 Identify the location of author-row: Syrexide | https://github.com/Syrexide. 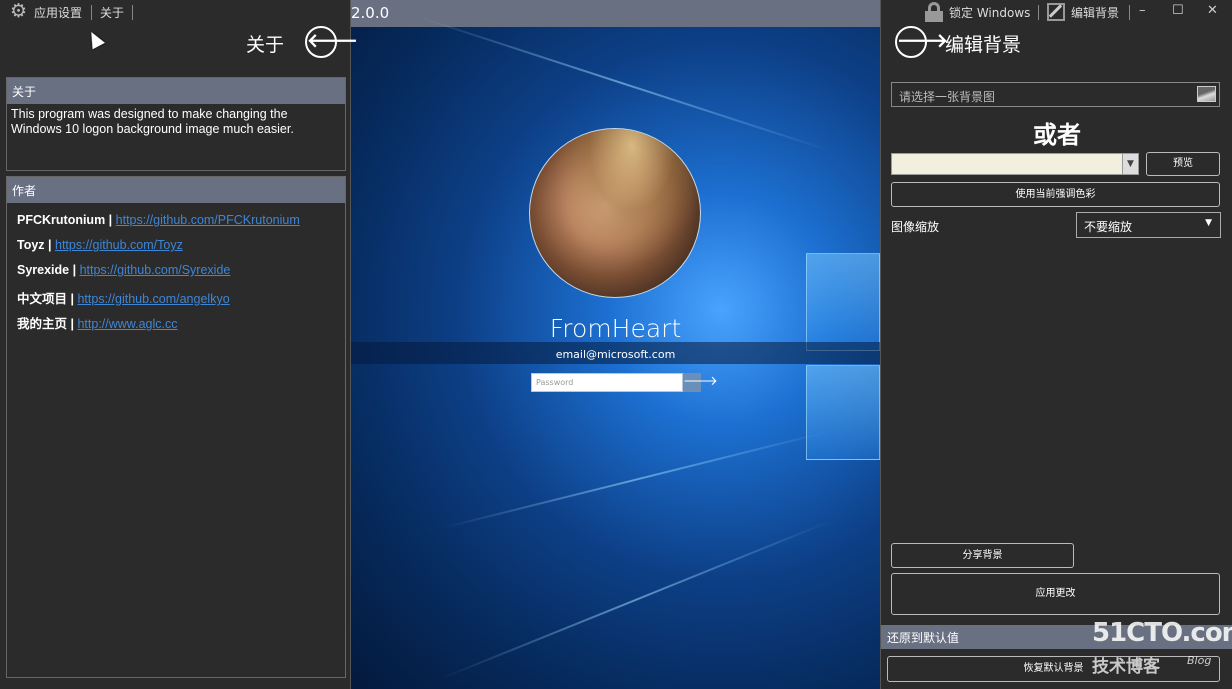
(123, 270).